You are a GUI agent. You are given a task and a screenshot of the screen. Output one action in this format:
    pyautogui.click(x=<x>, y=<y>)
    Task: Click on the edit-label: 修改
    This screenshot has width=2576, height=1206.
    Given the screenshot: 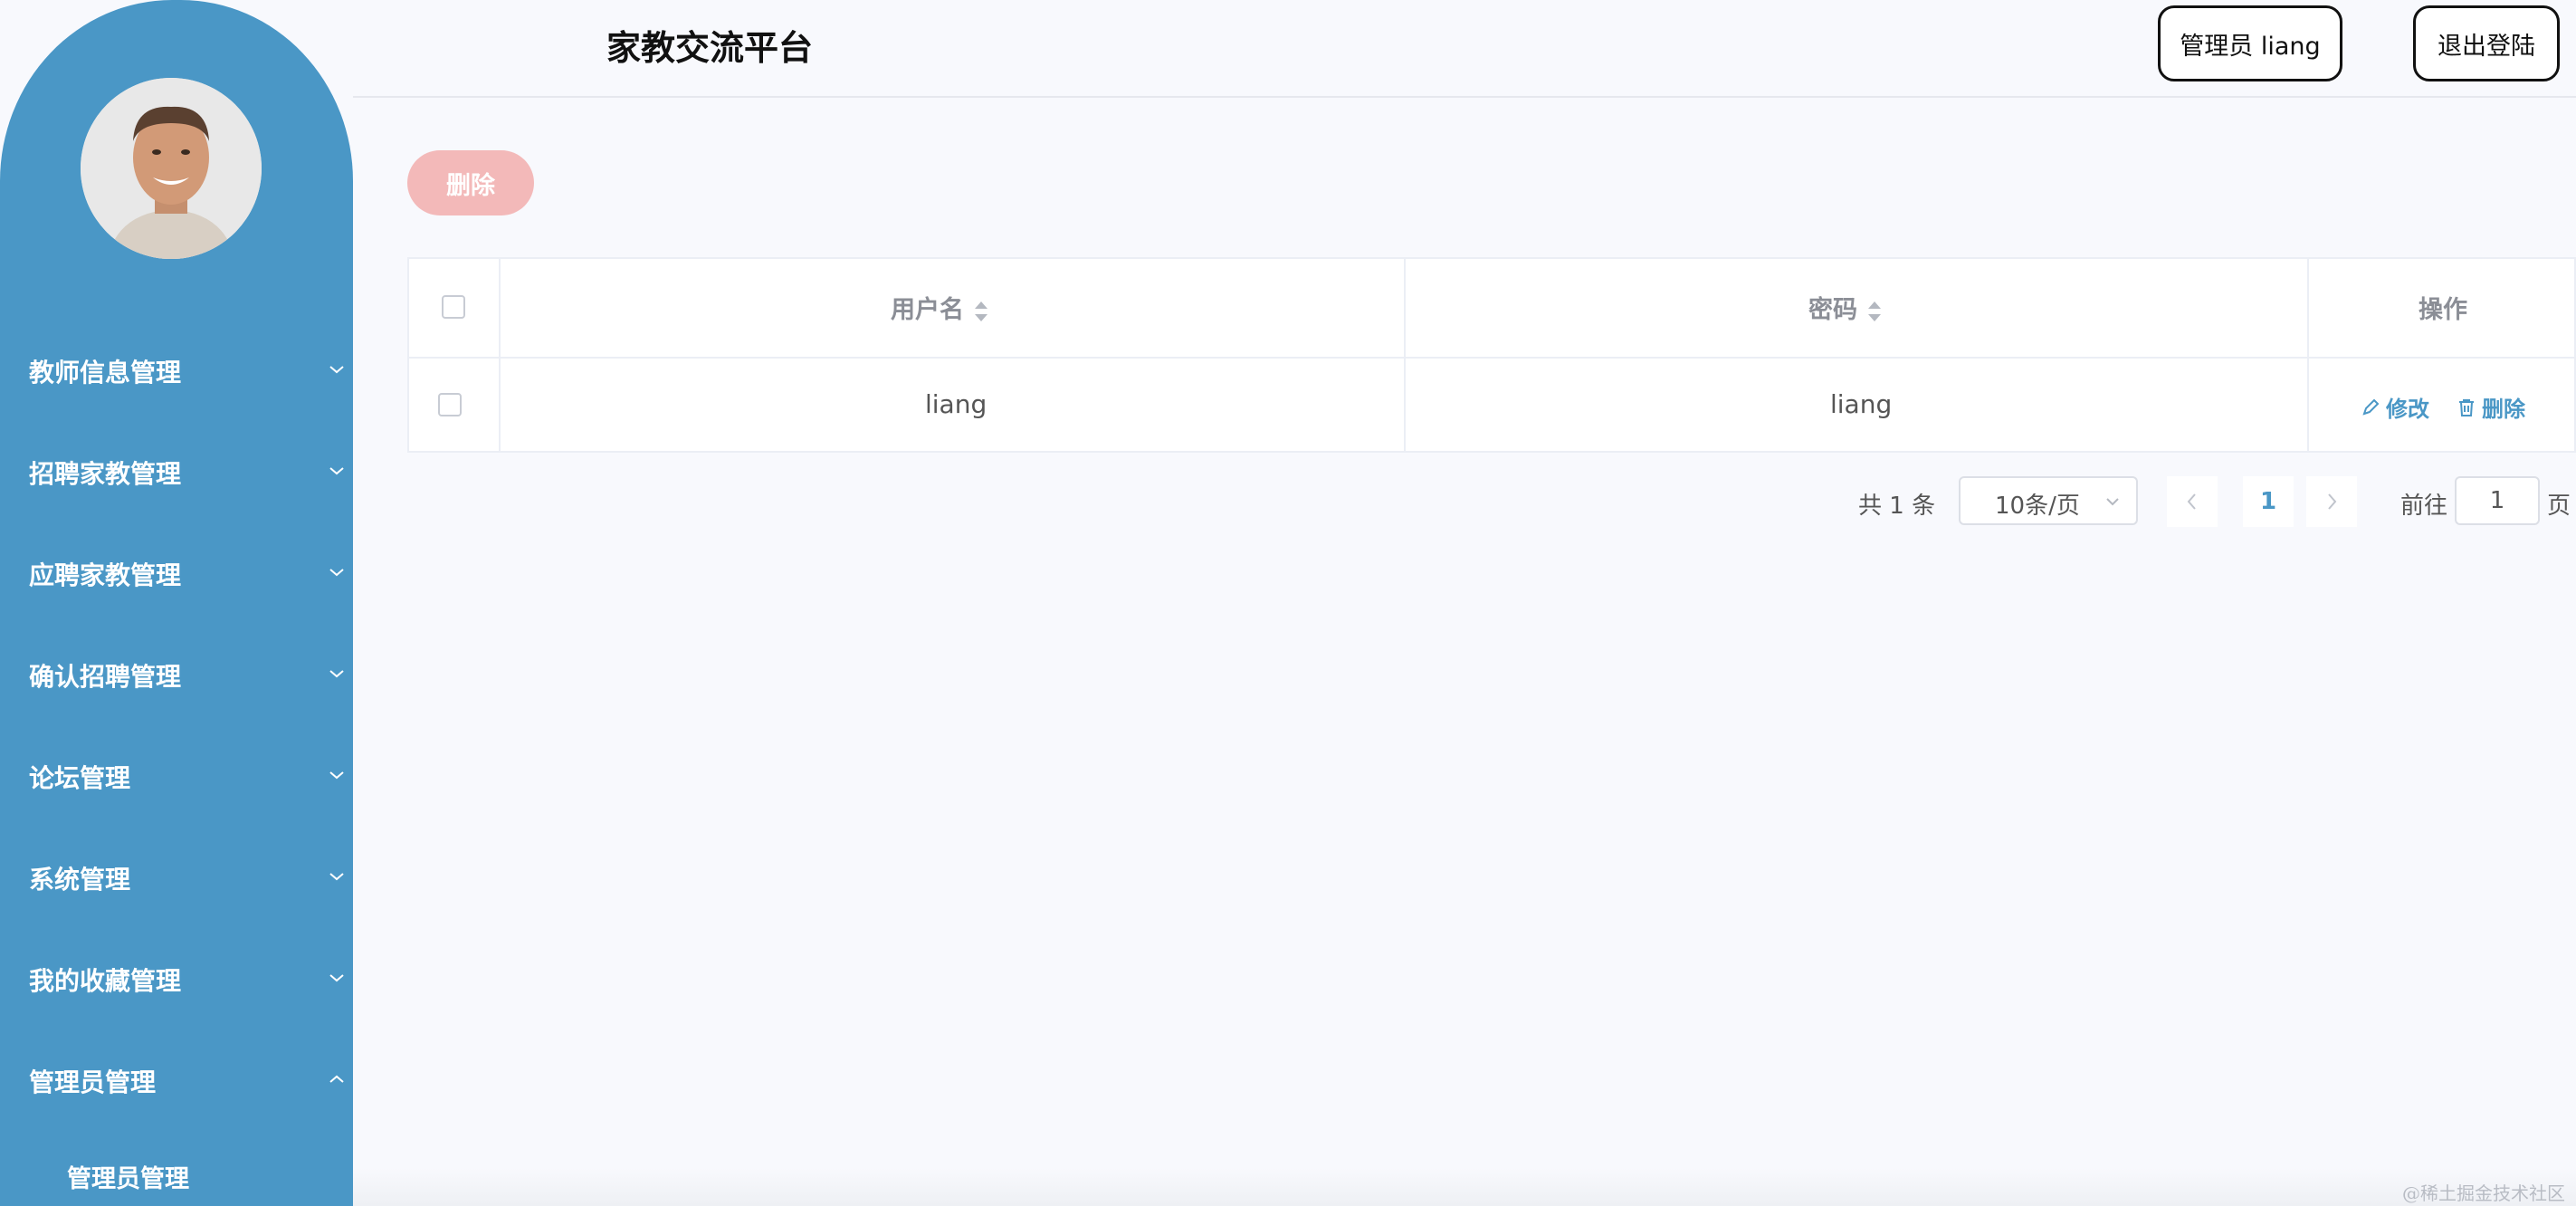 What is the action you would take?
    pyautogui.click(x=2407, y=409)
    